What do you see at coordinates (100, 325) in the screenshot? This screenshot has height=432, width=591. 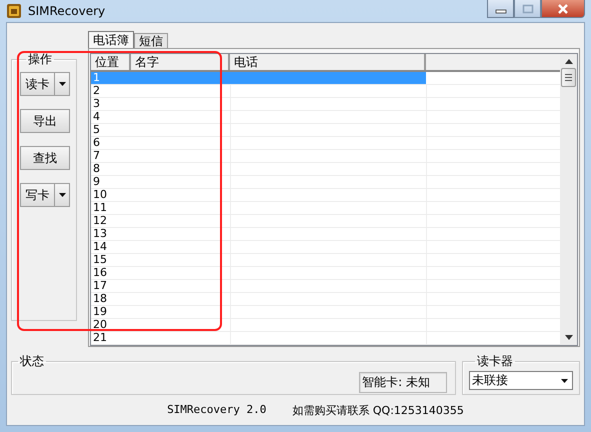 I see `table-cell-text: 20` at bounding box center [100, 325].